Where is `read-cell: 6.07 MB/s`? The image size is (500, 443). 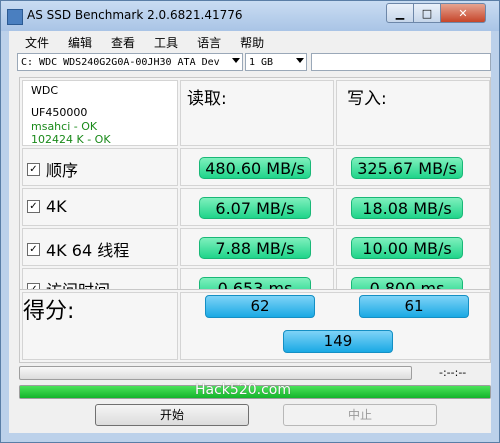 read-cell: 6.07 MB/s is located at coordinates (257, 207).